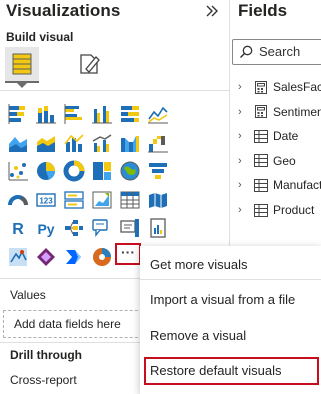  I want to click on field-table-name: Date, so click(286, 136).